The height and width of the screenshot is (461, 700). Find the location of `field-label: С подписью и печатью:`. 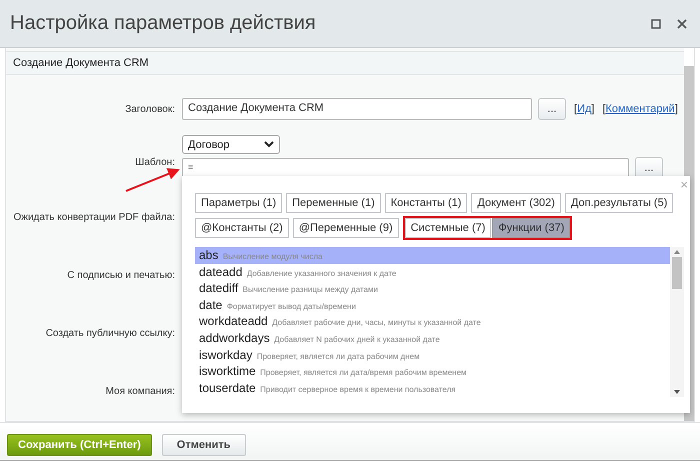

field-label: С подписью и печатью: is located at coordinates (121, 275).